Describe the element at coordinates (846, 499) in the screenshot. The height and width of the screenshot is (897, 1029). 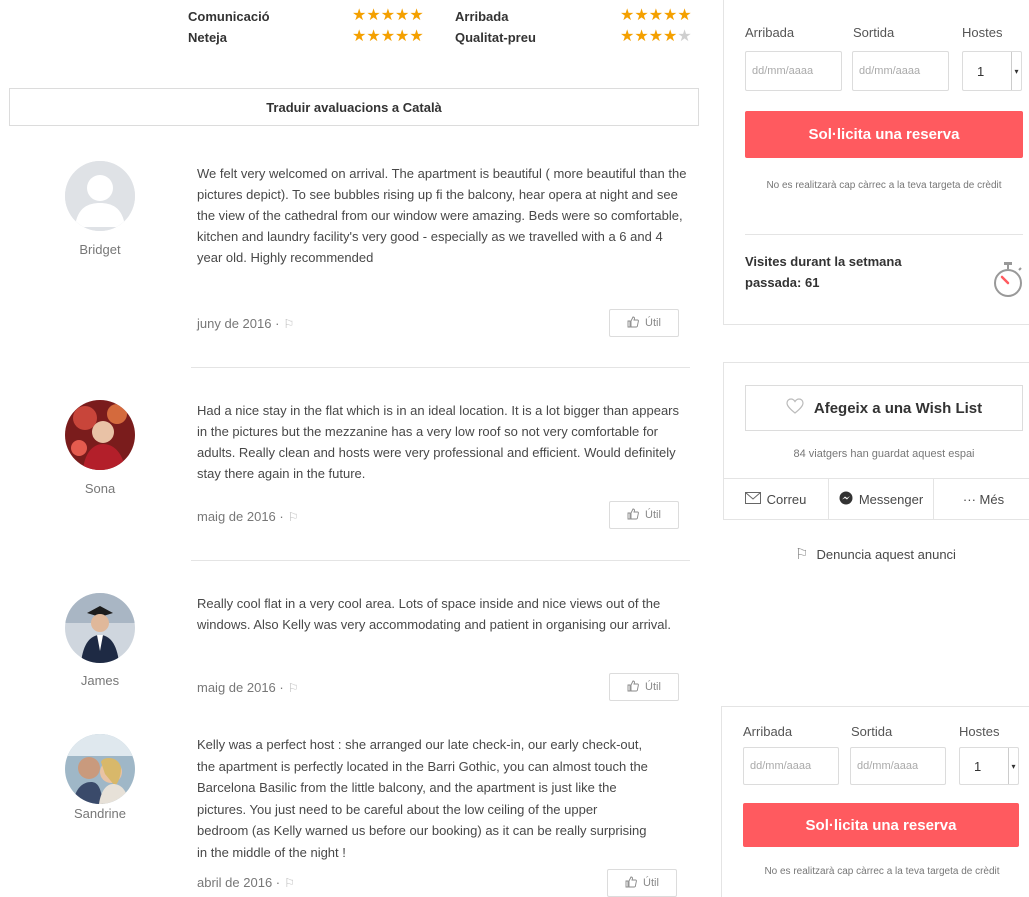
I see `messenger-icon` at that location.